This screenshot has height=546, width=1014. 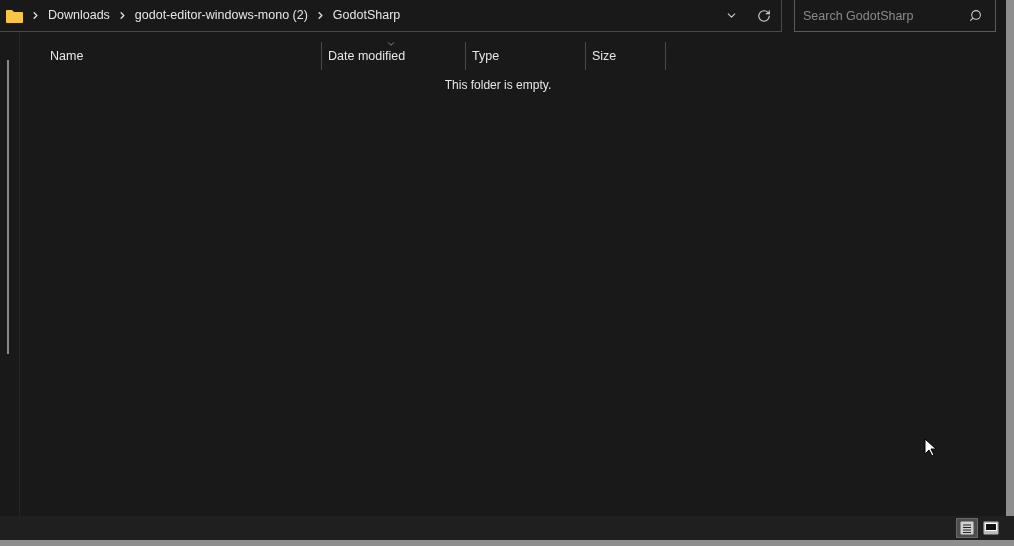 I want to click on refresh-icon, so click(x=764, y=15).